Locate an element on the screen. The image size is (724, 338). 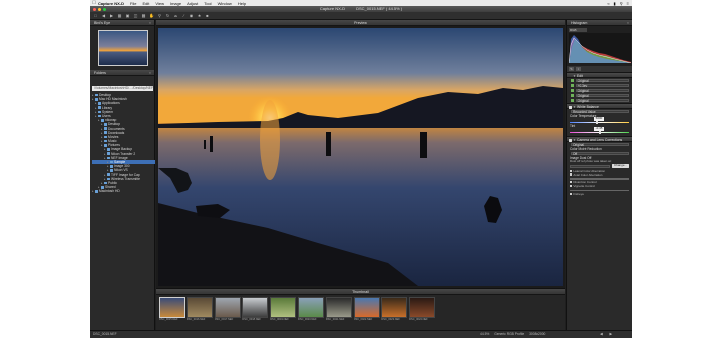
birdseye-thumbnail is located at coordinates (123, 48).